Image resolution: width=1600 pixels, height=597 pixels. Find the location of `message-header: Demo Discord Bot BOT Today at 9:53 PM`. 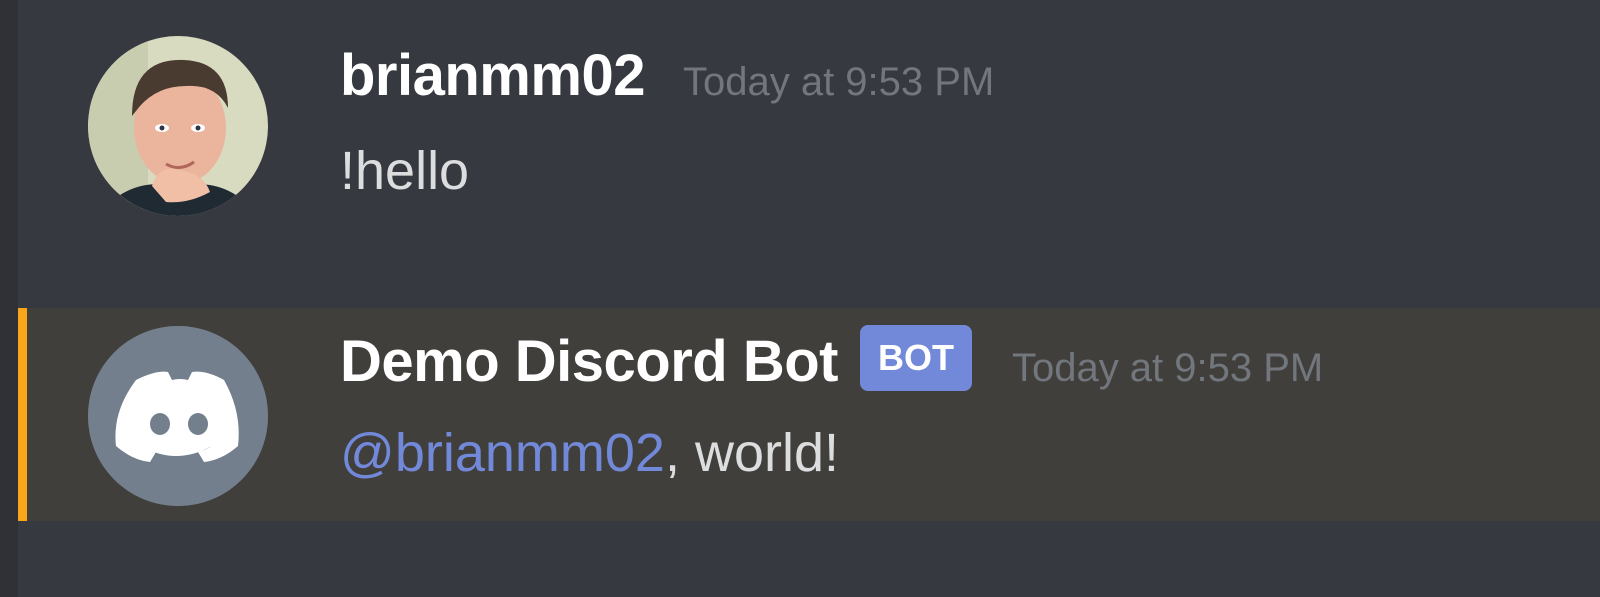

message-header: Demo Discord Bot BOT Today at 9:53 PM is located at coordinates (831, 359).